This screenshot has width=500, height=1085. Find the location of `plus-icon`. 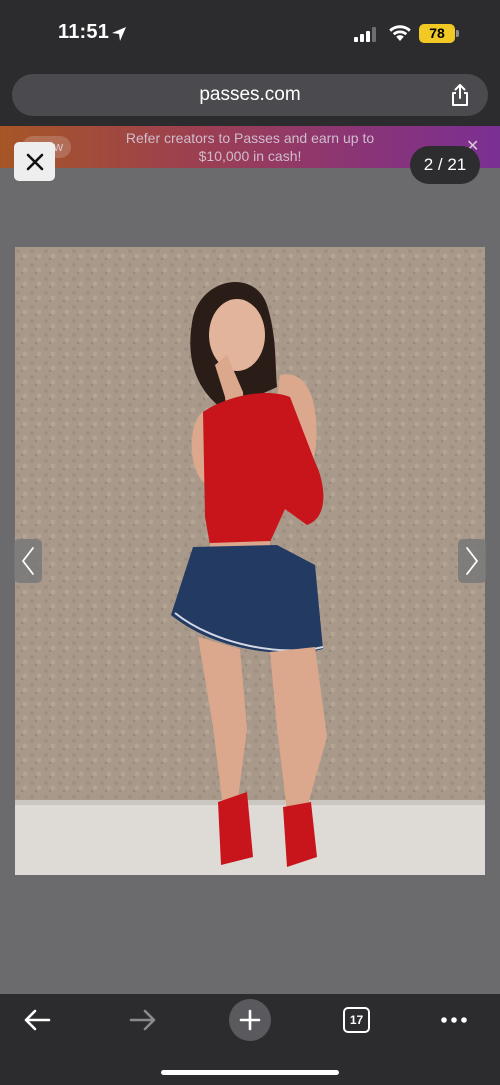

plus-icon is located at coordinates (250, 1020).